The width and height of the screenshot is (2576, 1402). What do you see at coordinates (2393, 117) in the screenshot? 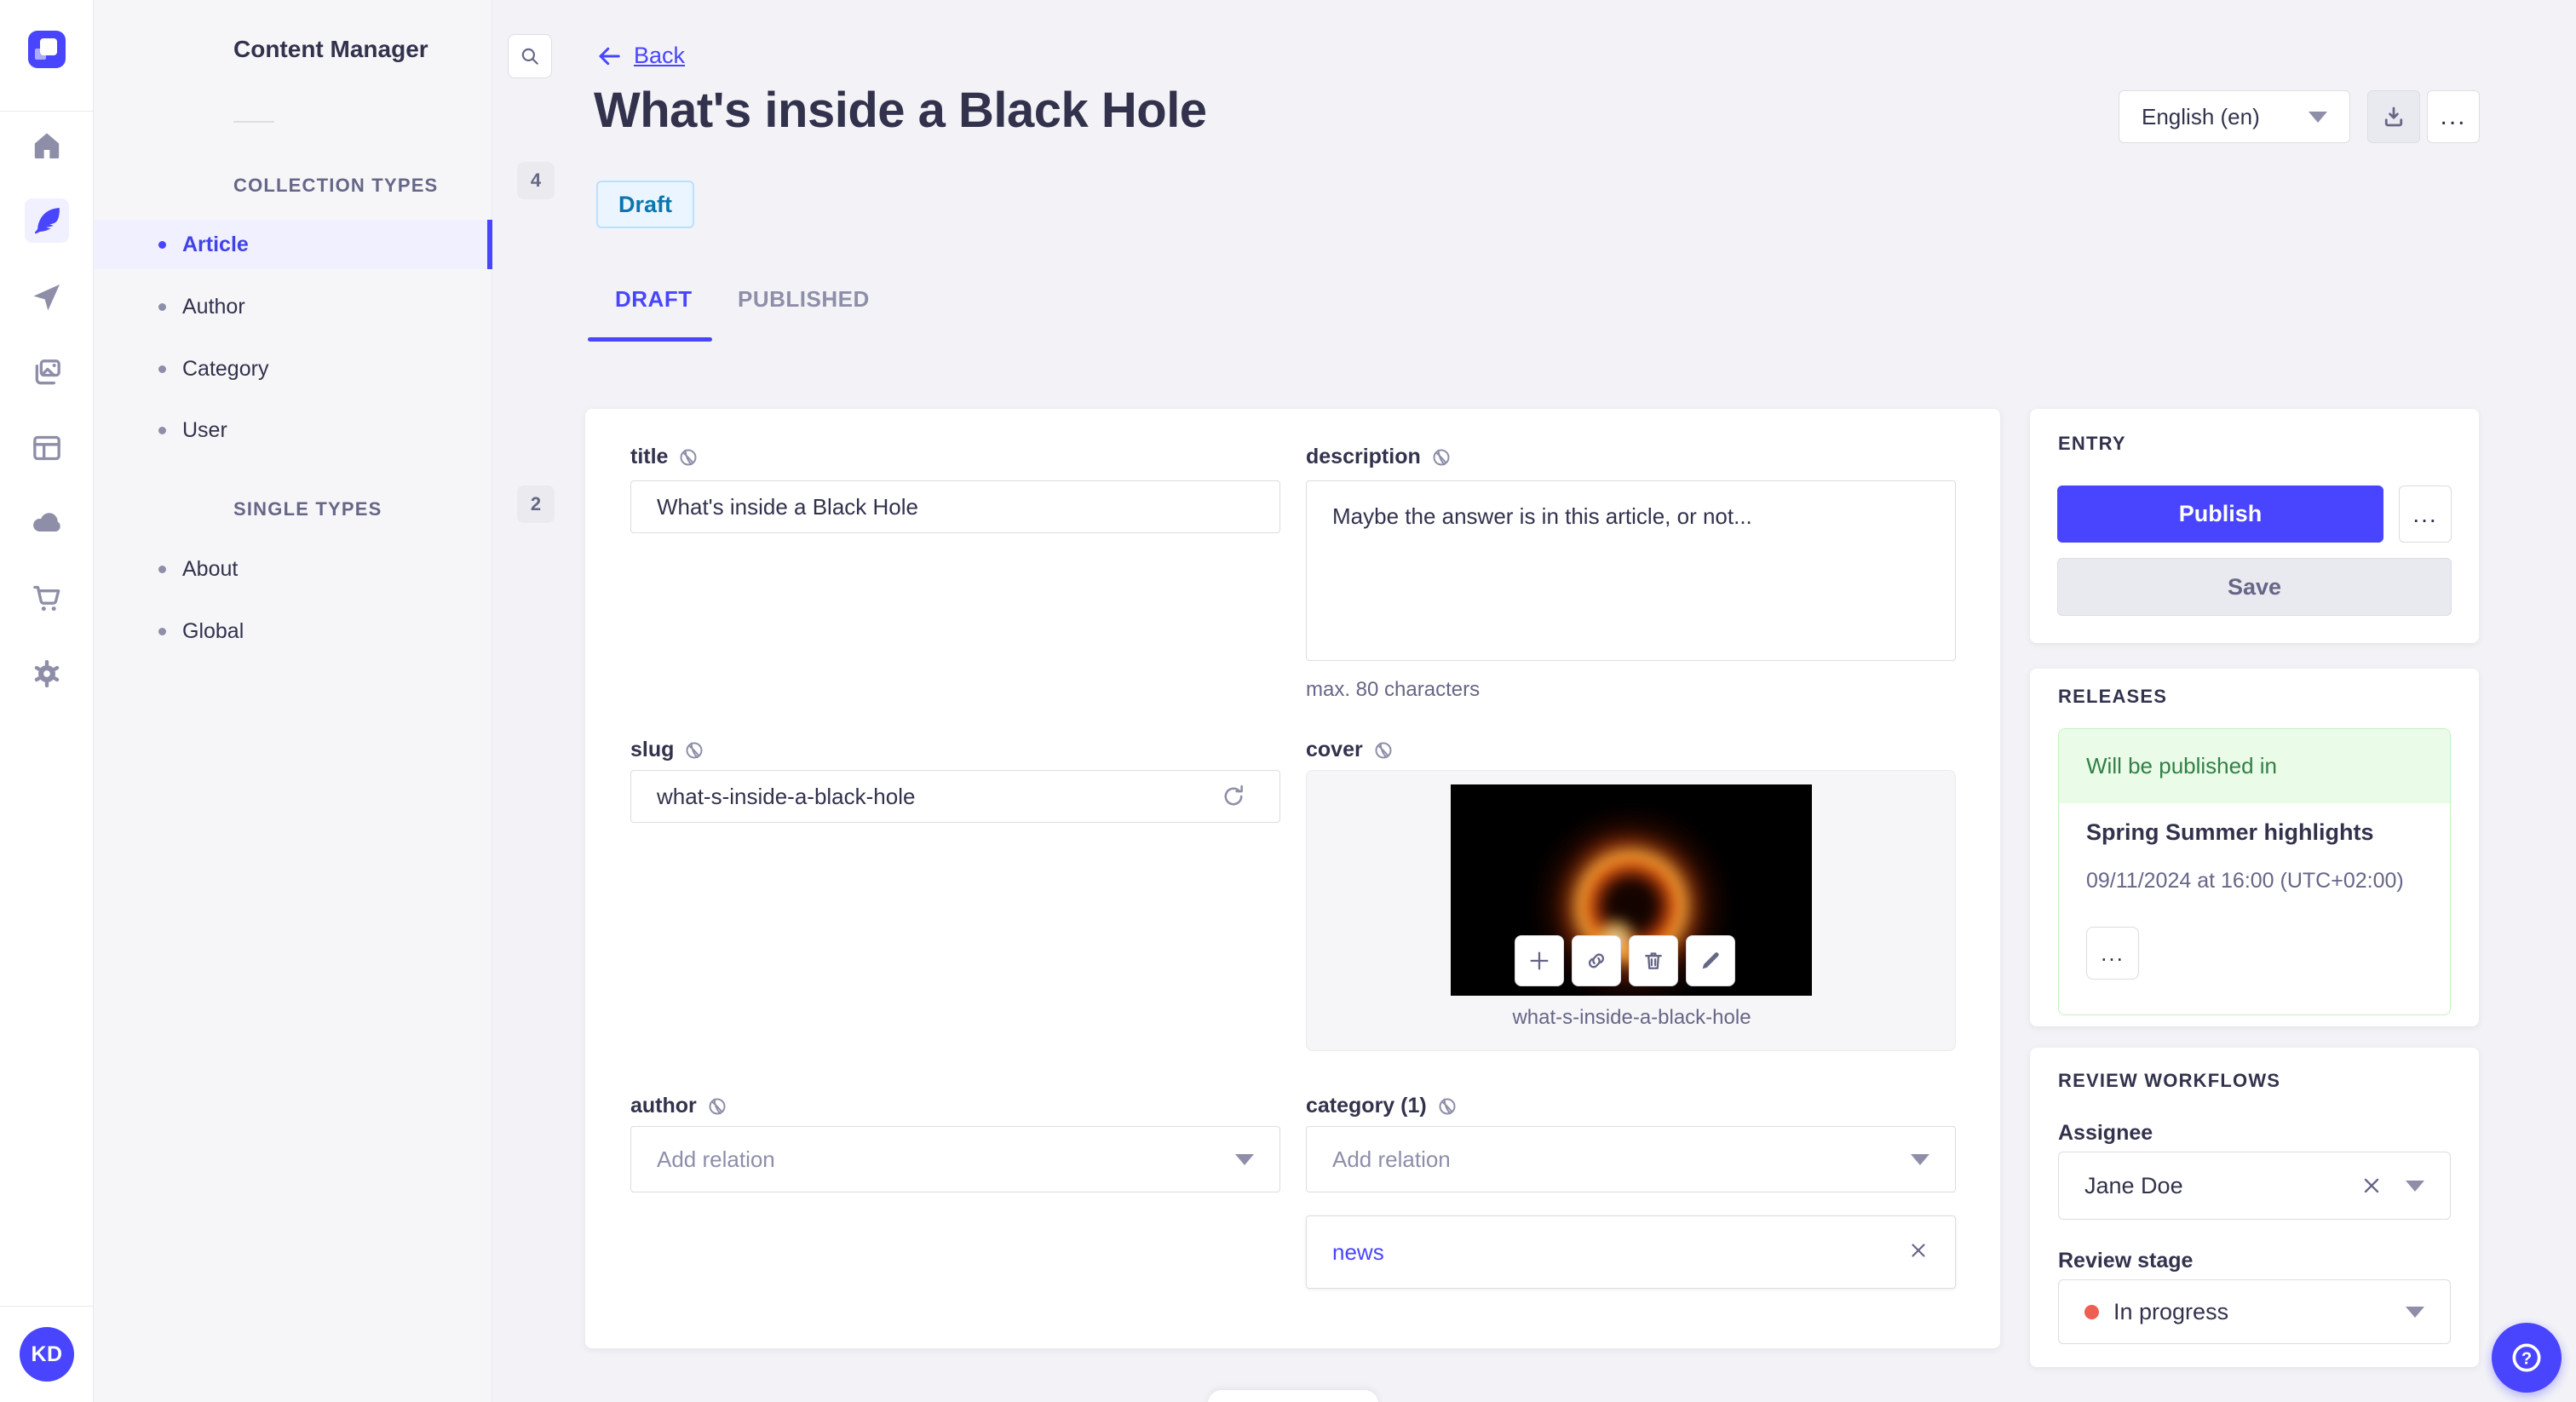
I see `download-button` at bounding box center [2393, 117].